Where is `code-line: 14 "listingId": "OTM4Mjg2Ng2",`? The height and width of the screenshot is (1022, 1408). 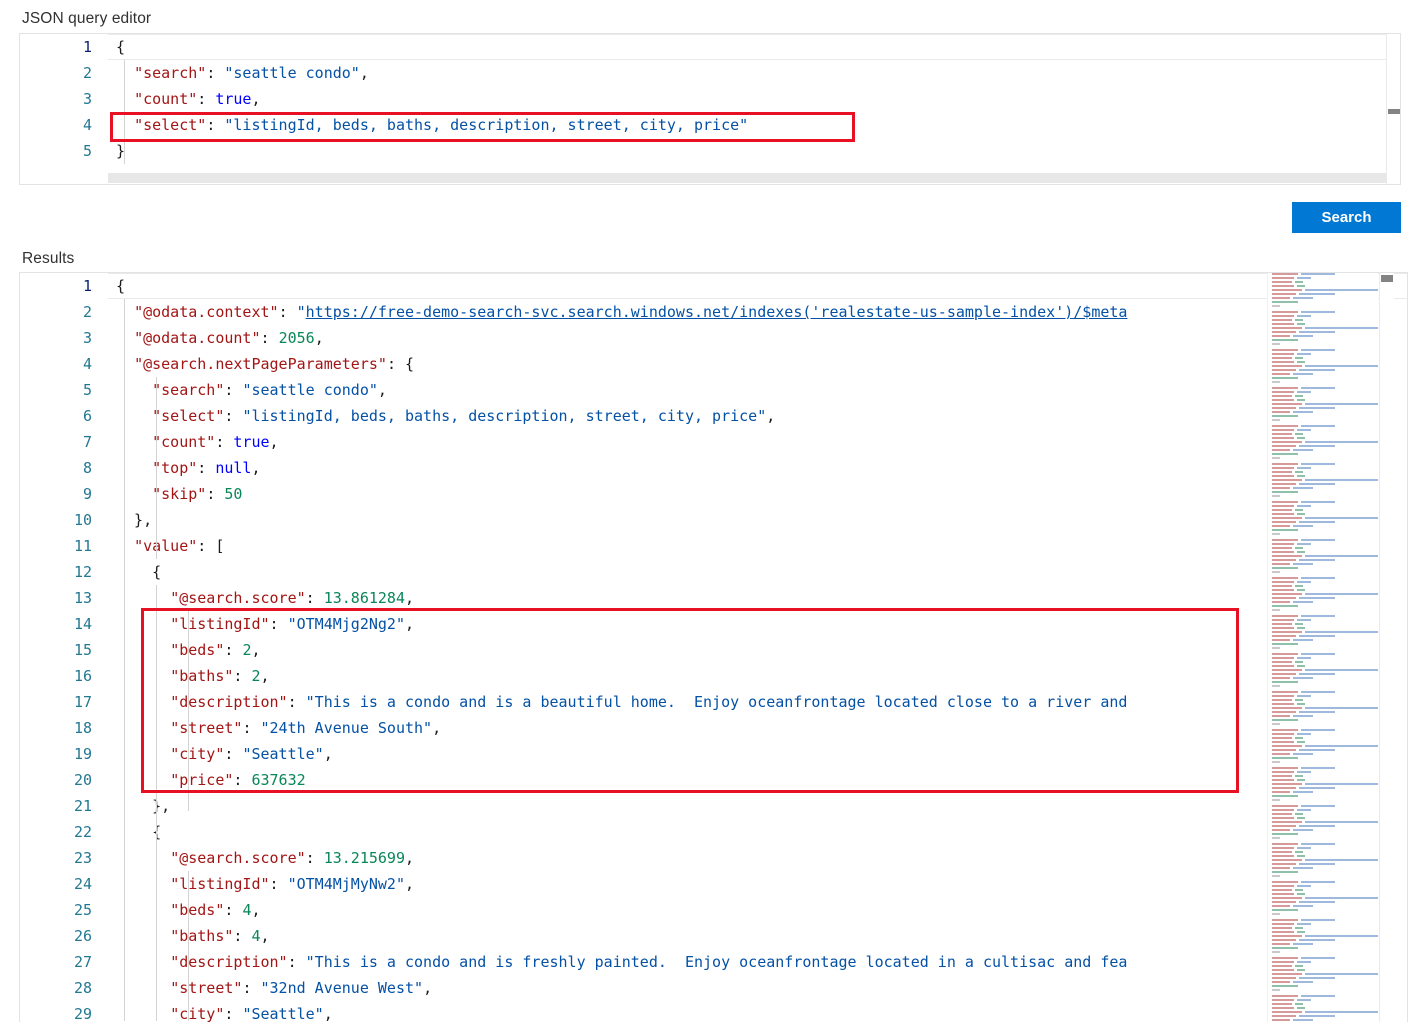 code-line: 14 "listingId": "OTM4Mjg2Ng2", is located at coordinates (713, 624).